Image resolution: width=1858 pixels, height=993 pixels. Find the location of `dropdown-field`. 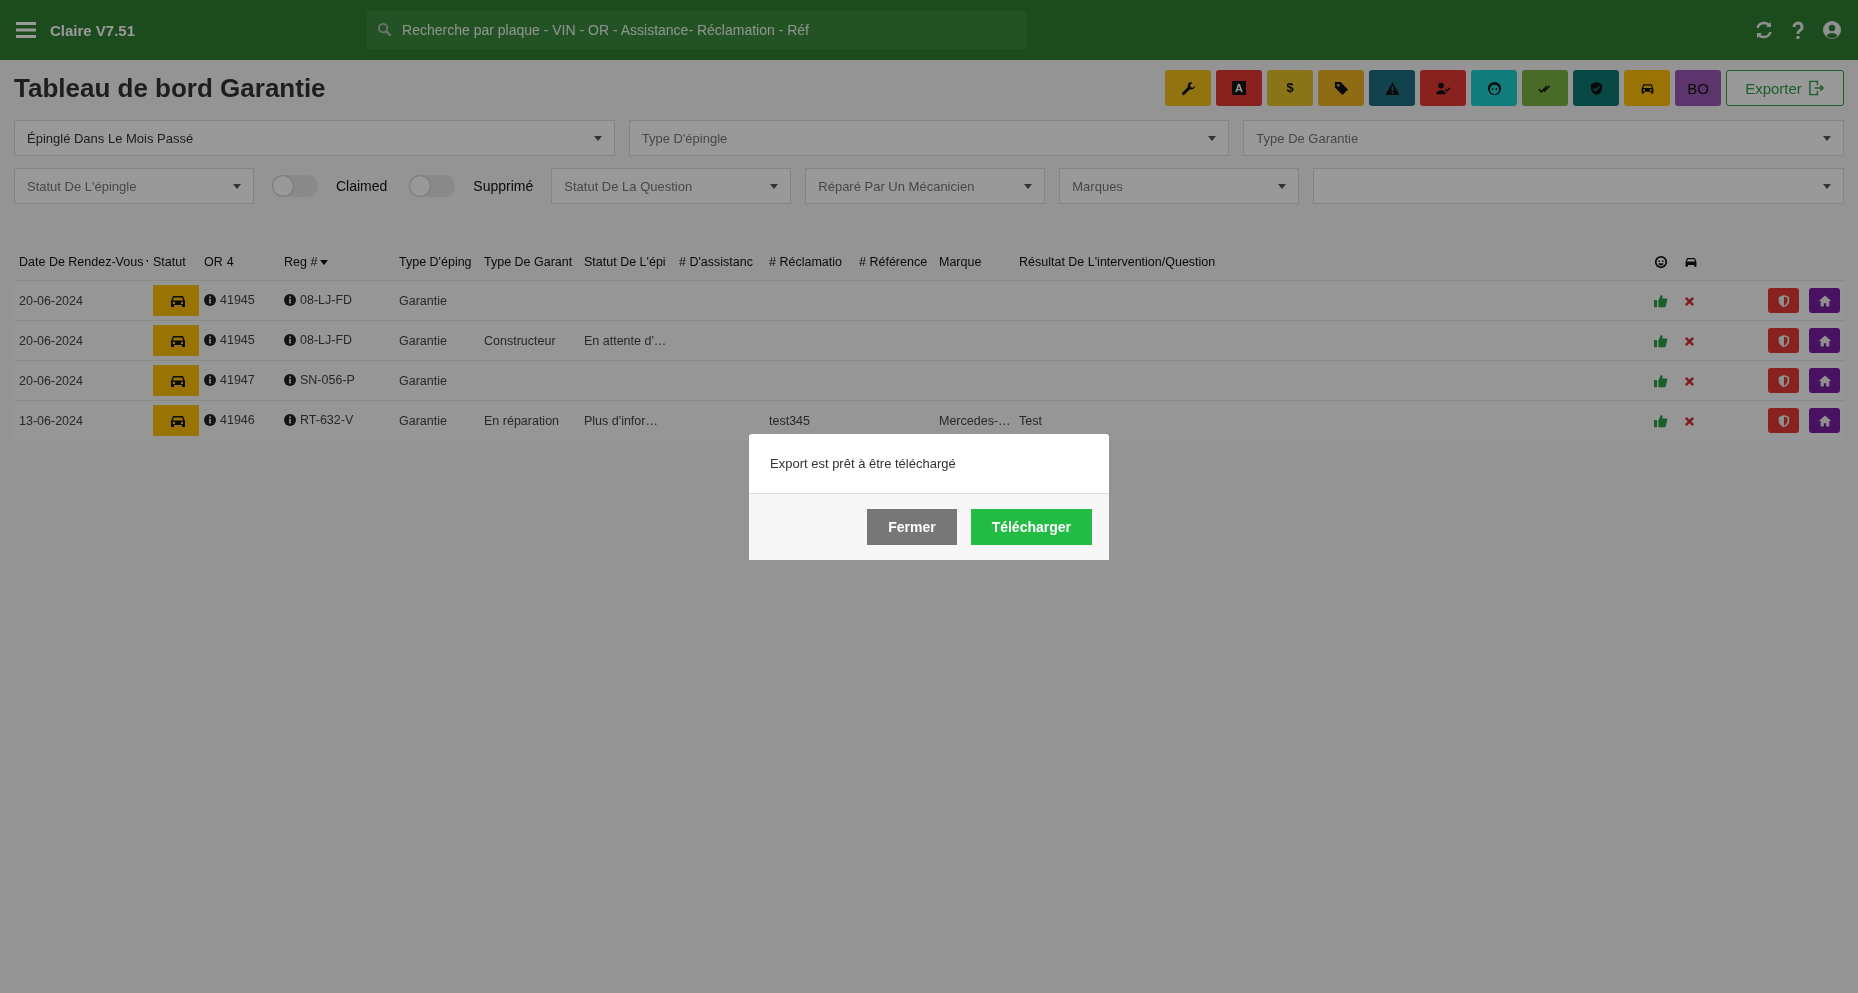

dropdown-field is located at coordinates (1578, 186).